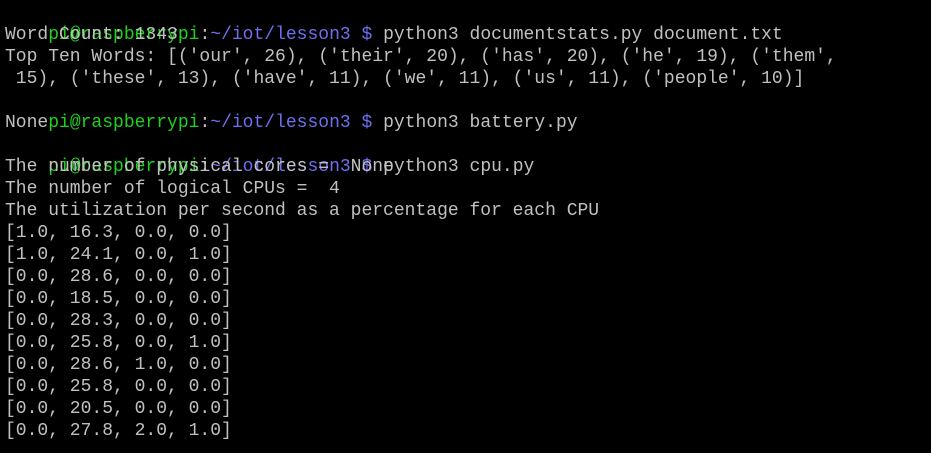 Image resolution: width=931 pixels, height=453 pixels. Describe the element at coordinates (118, 387) in the screenshot. I see `cpu-utilization-row: [0.0, 25.8, 0.0, 0.0]` at that location.